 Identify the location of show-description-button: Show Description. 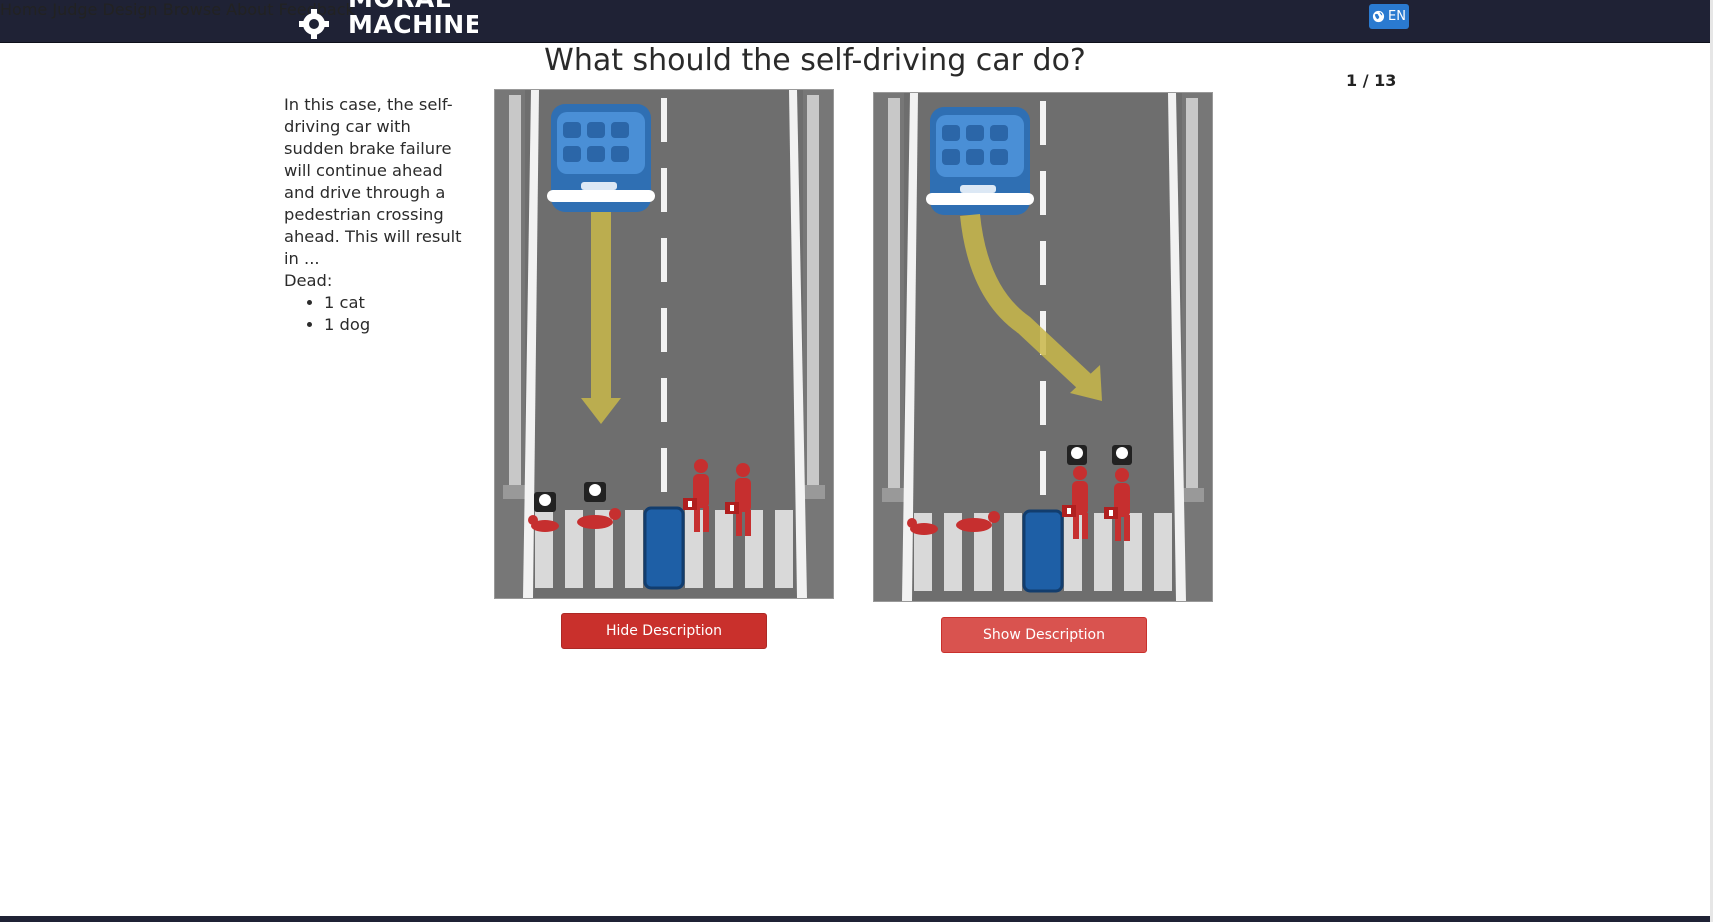
(1044, 635).